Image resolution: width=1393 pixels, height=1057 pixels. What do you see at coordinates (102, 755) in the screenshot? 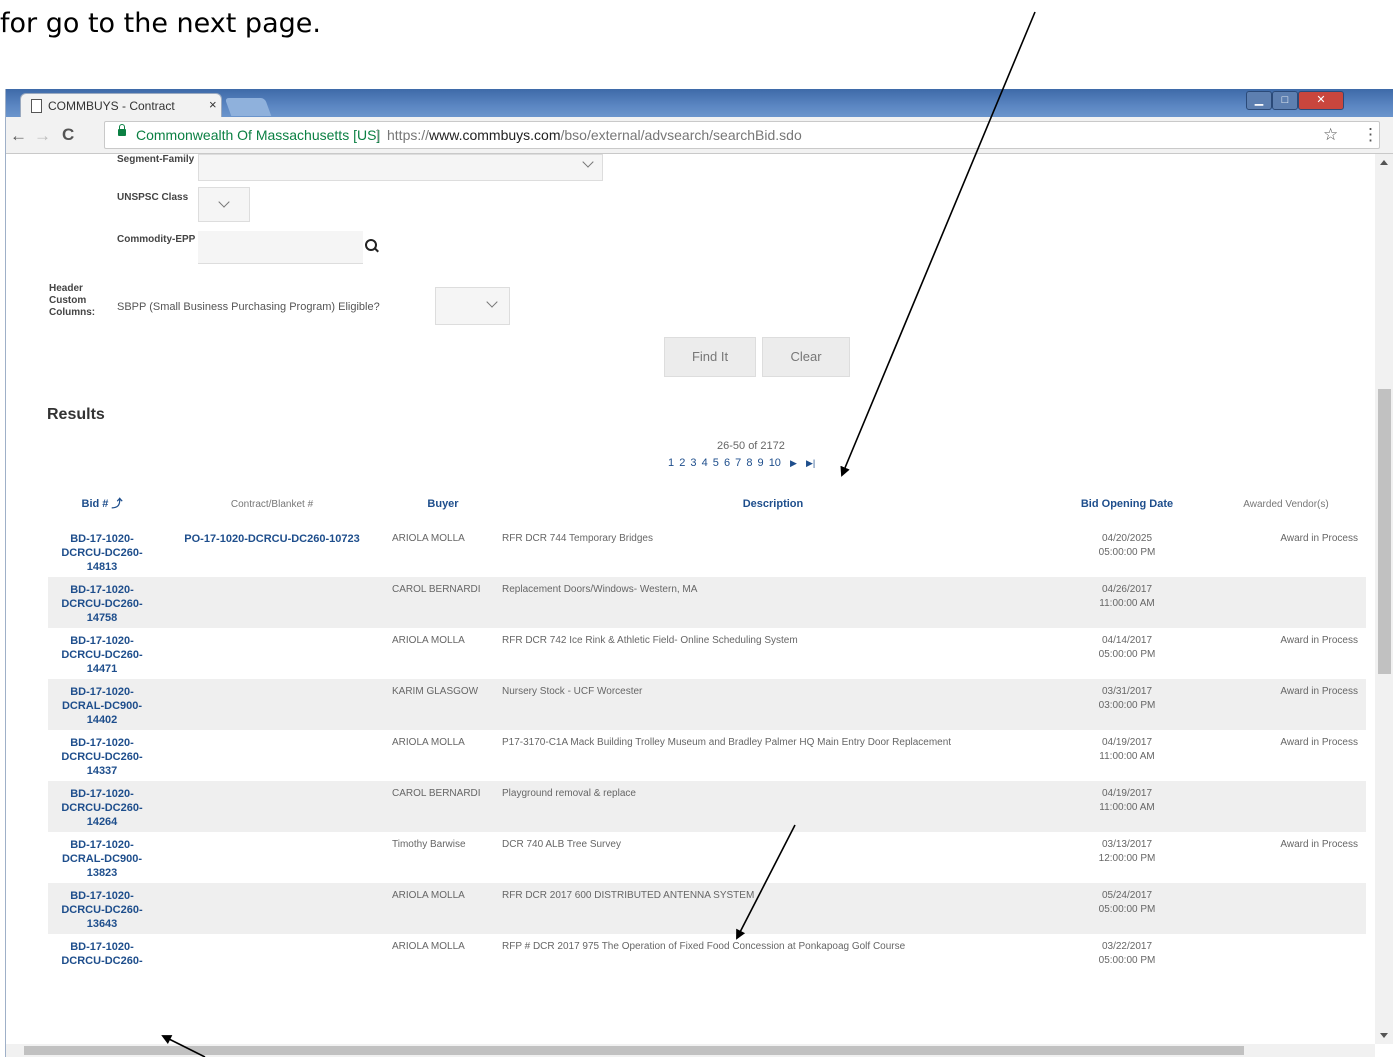
I see `bid-link: BD-17-1020-DCRCU-DC260-14337` at bounding box center [102, 755].